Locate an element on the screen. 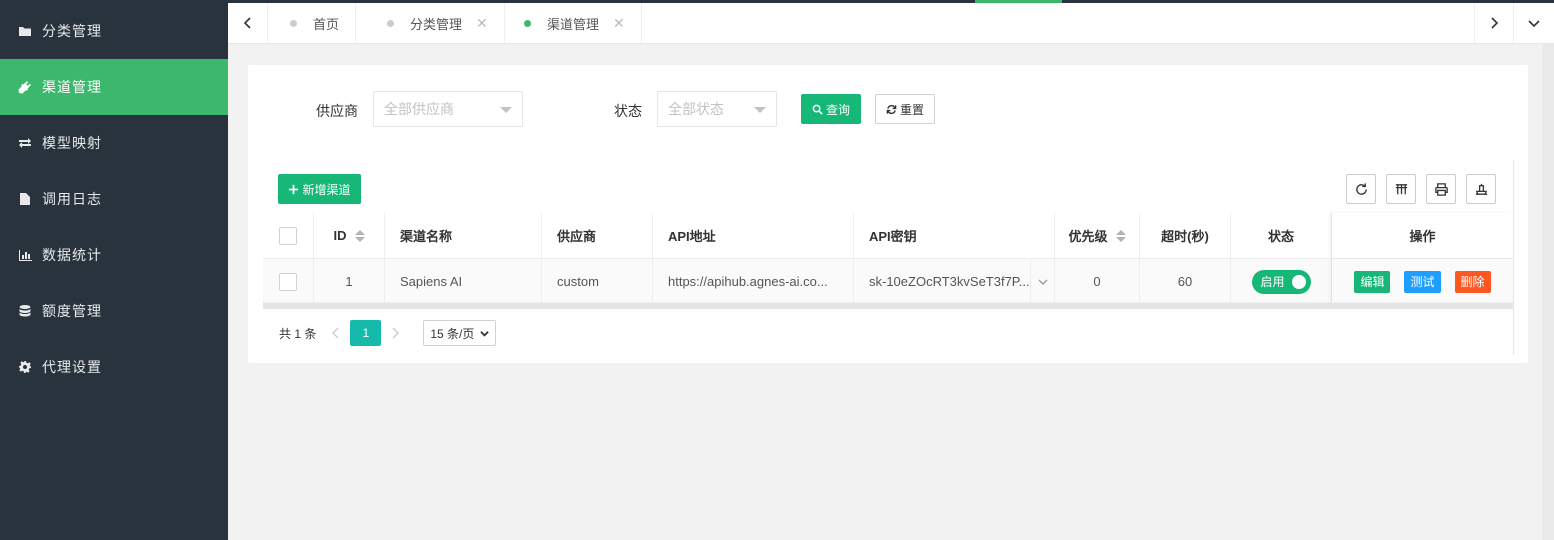 The image size is (1554, 540). select-all-checkbox is located at coordinates (288, 235).